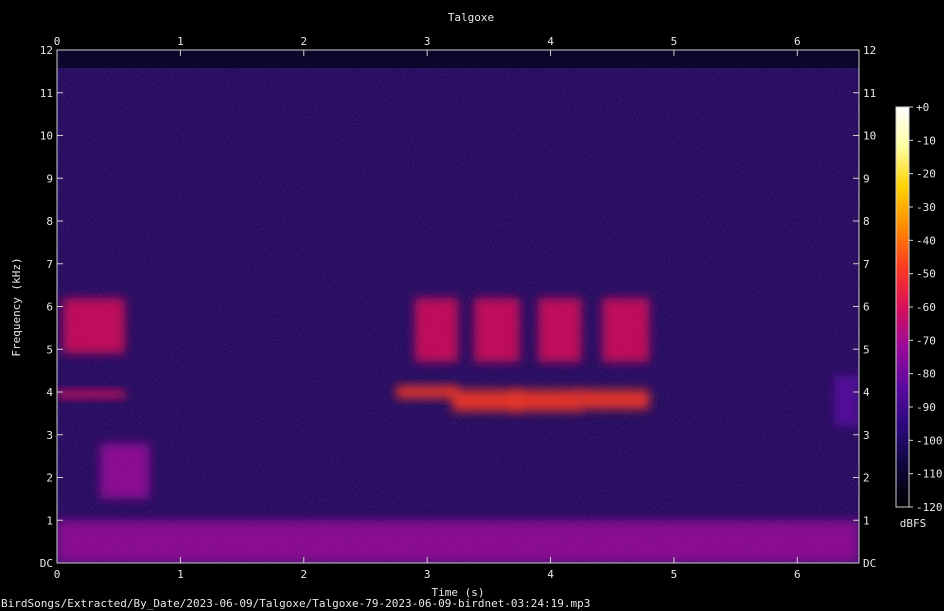 The image size is (944, 611). What do you see at coordinates (869, 563) in the screenshot?
I see `y-tick-label-right: DC` at bounding box center [869, 563].